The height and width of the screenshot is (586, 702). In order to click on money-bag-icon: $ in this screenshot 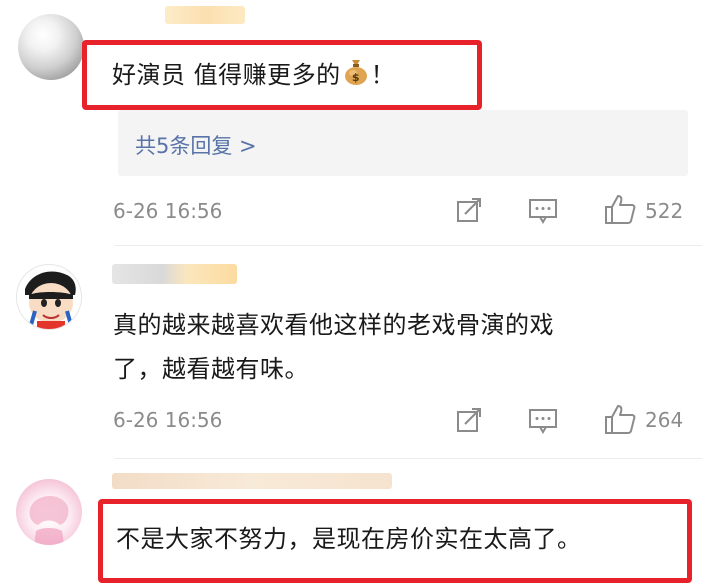, I will do `click(356, 76)`.